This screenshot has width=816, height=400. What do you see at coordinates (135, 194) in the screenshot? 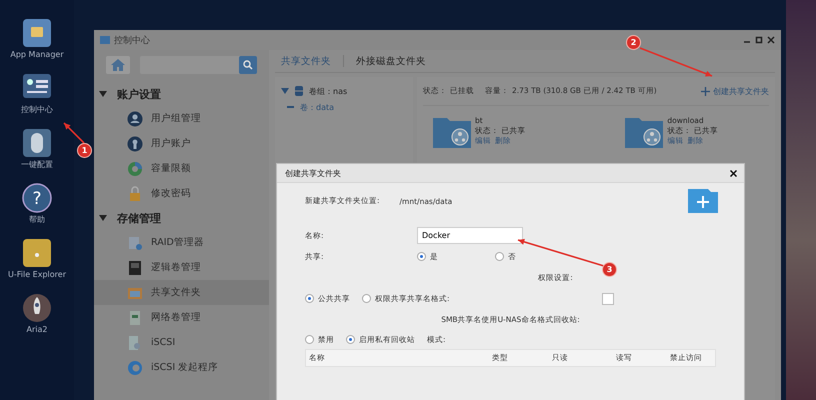
I see `padlock-icon` at bounding box center [135, 194].